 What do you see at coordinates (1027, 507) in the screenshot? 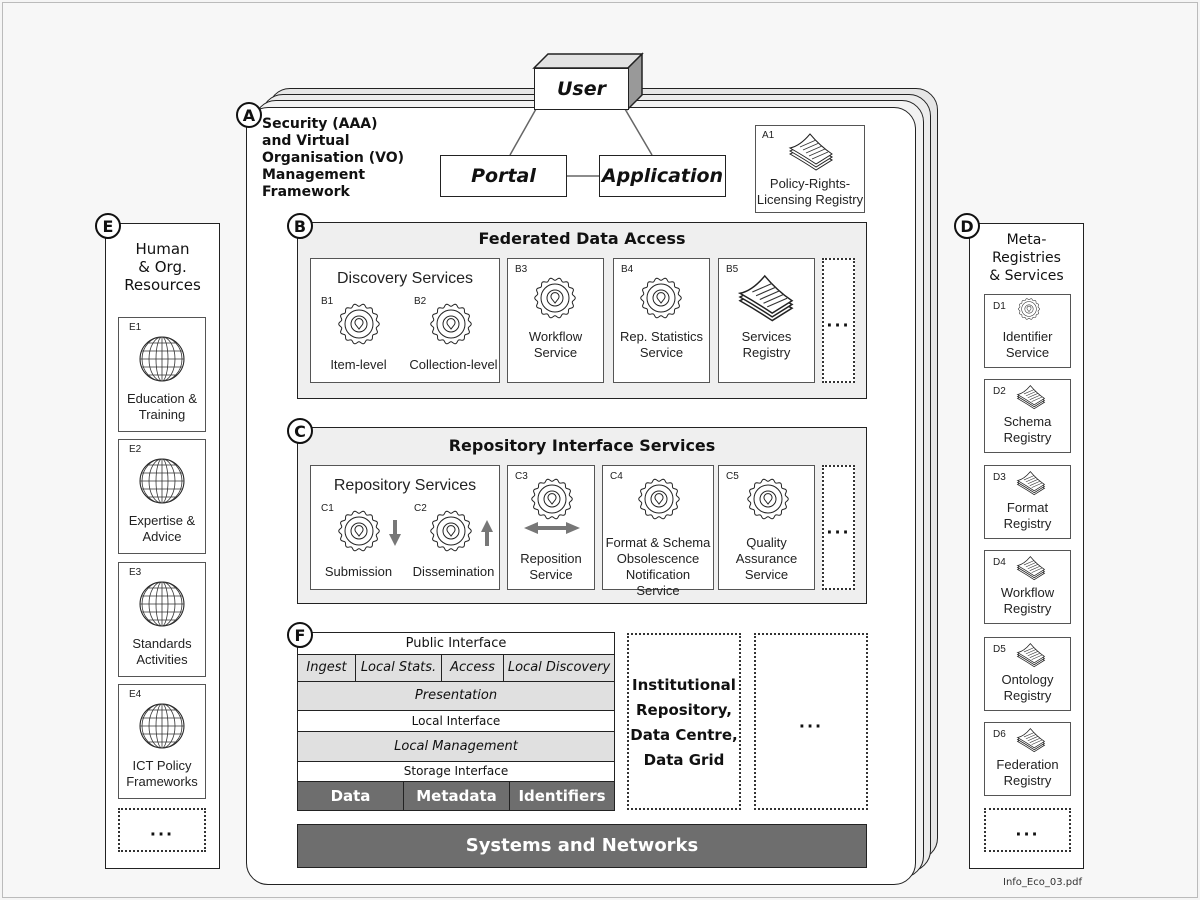
I see `item-label-line: Format` at bounding box center [1027, 507].